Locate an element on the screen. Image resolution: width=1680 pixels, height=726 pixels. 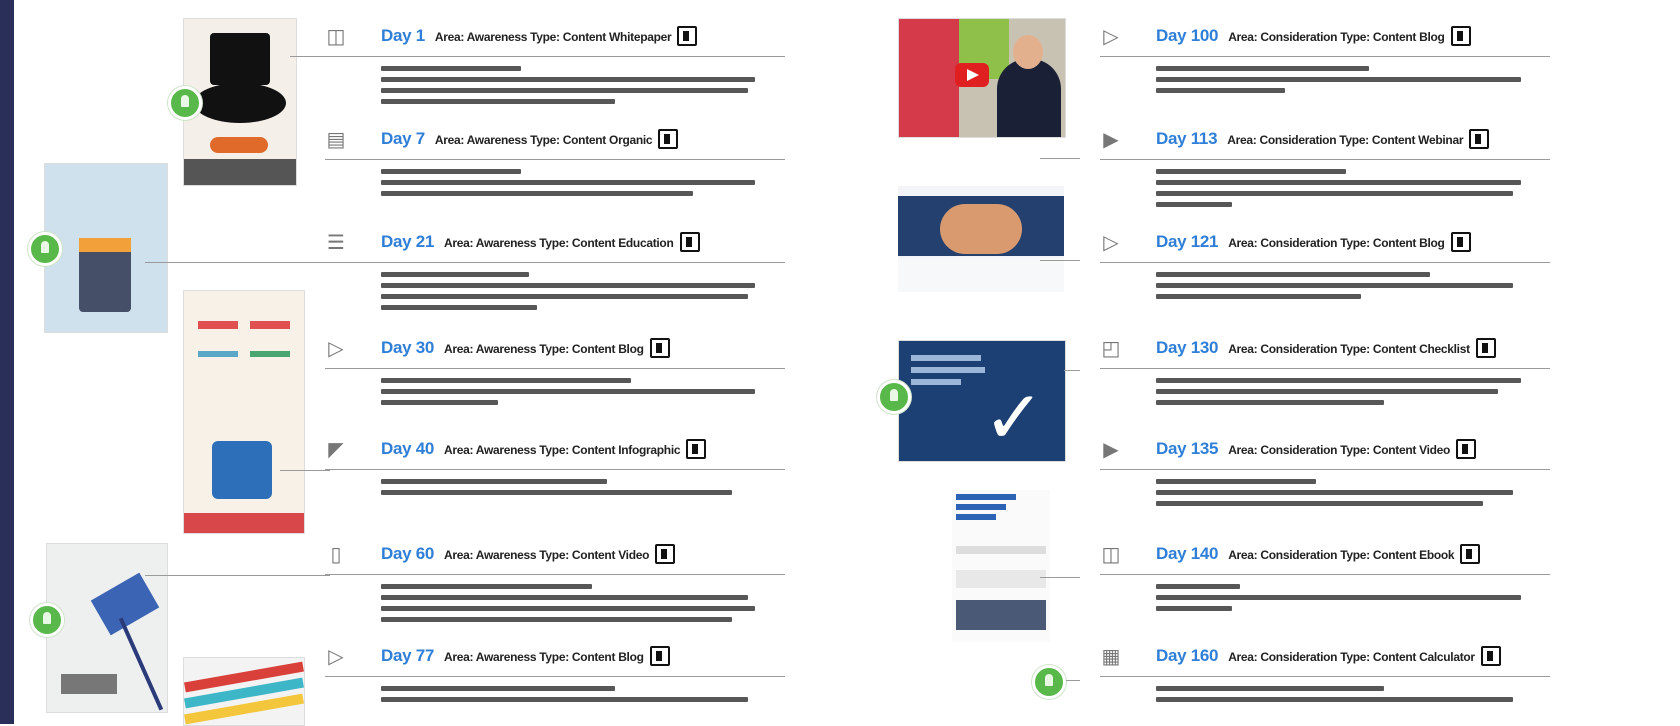
infographic-thumbnail is located at coordinates (244, 412).